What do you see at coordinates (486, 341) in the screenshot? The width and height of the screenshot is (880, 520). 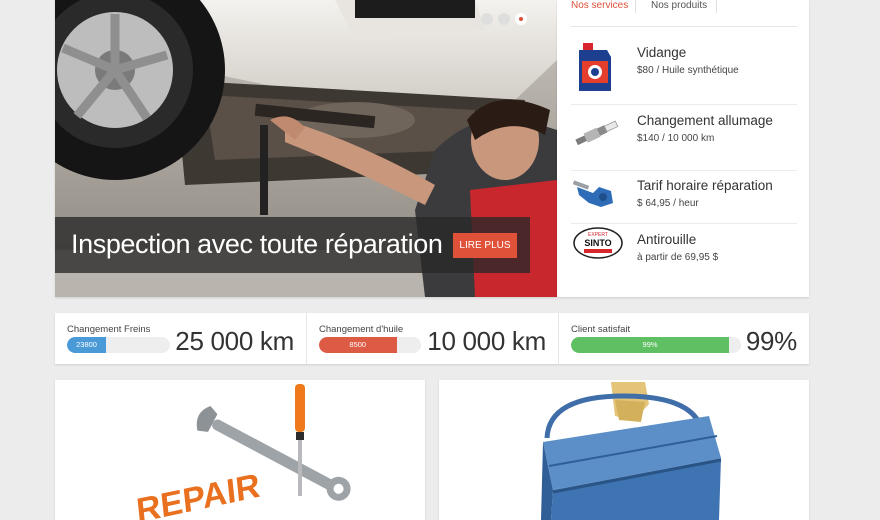 I see `stat-value: 10 000 km` at bounding box center [486, 341].